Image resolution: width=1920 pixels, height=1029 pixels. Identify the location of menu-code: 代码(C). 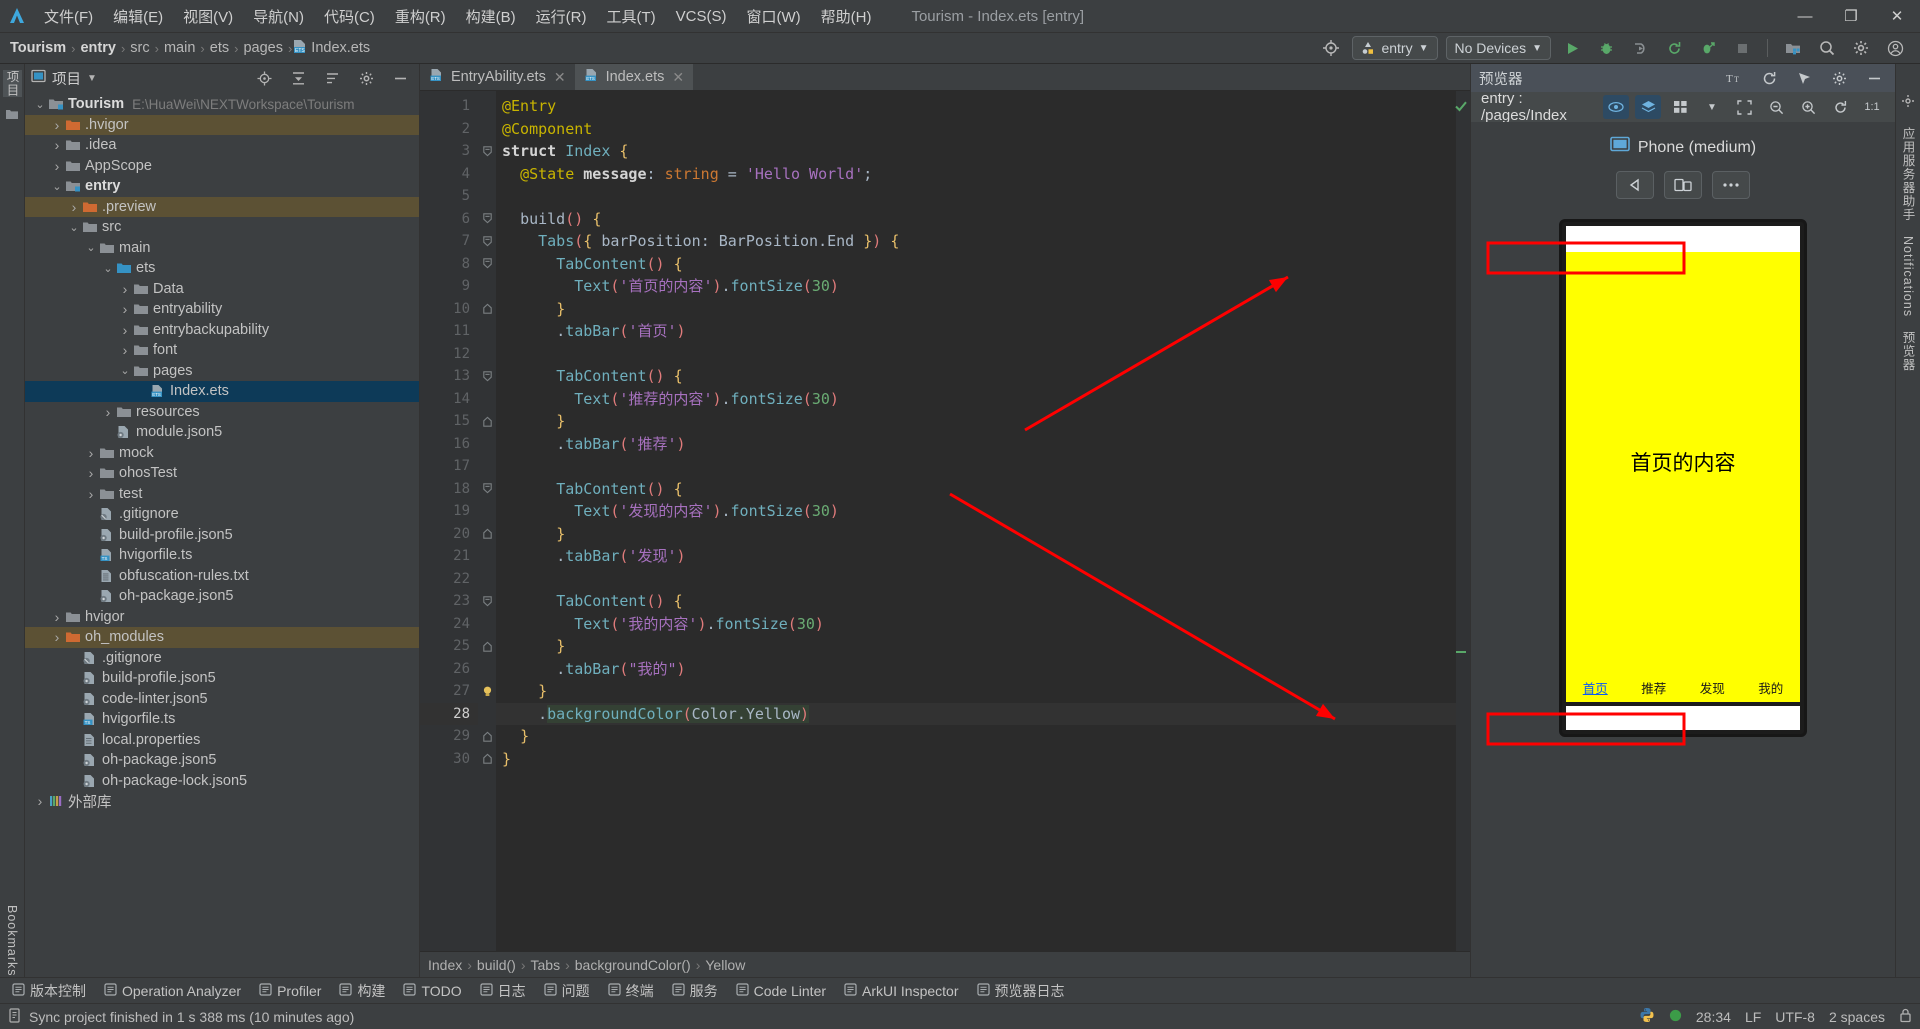
(349, 16).